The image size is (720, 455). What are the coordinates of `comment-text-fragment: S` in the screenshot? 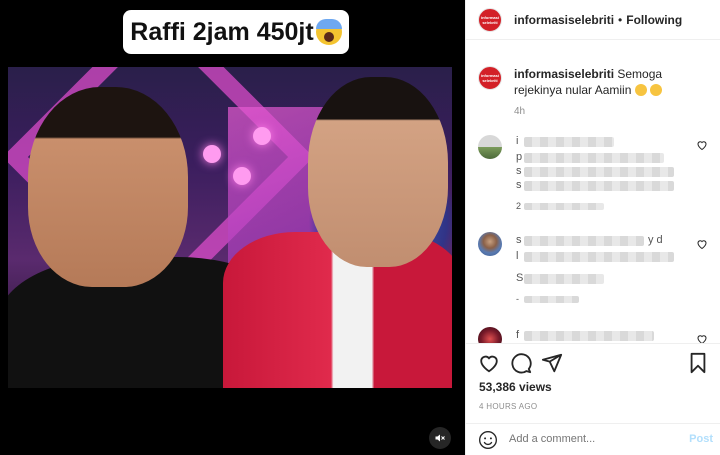 It's located at (520, 278).